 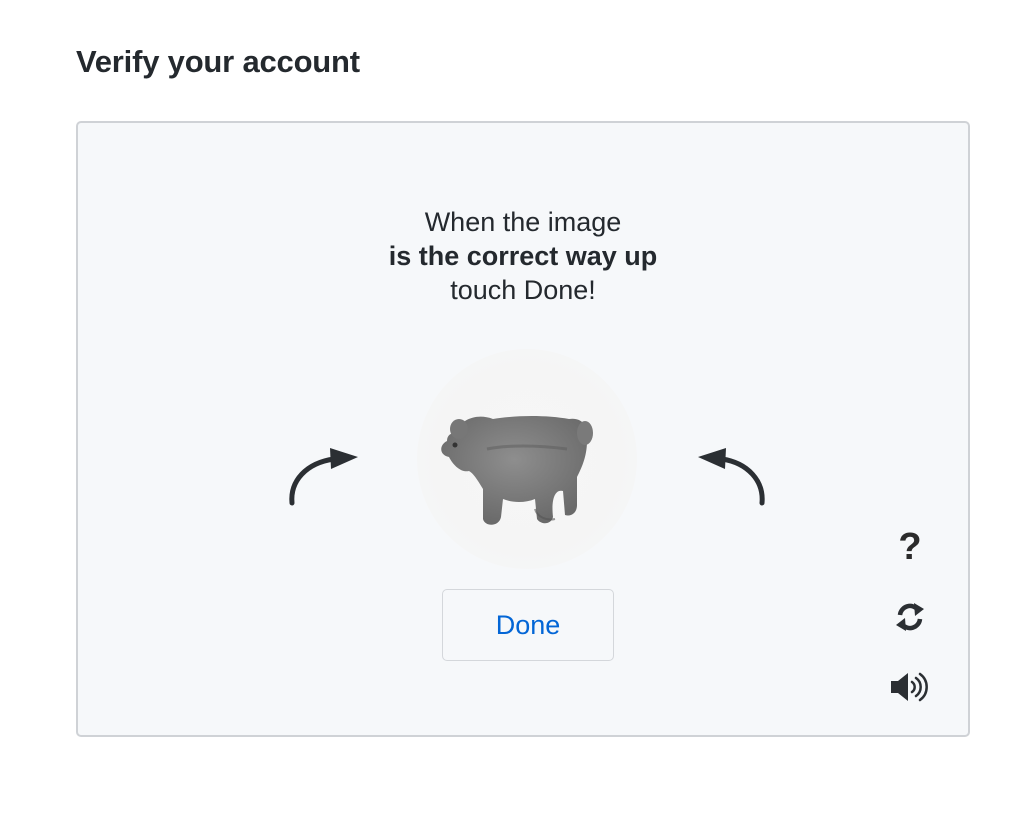 I want to click on refresh-icon, so click(x=910, y=617).